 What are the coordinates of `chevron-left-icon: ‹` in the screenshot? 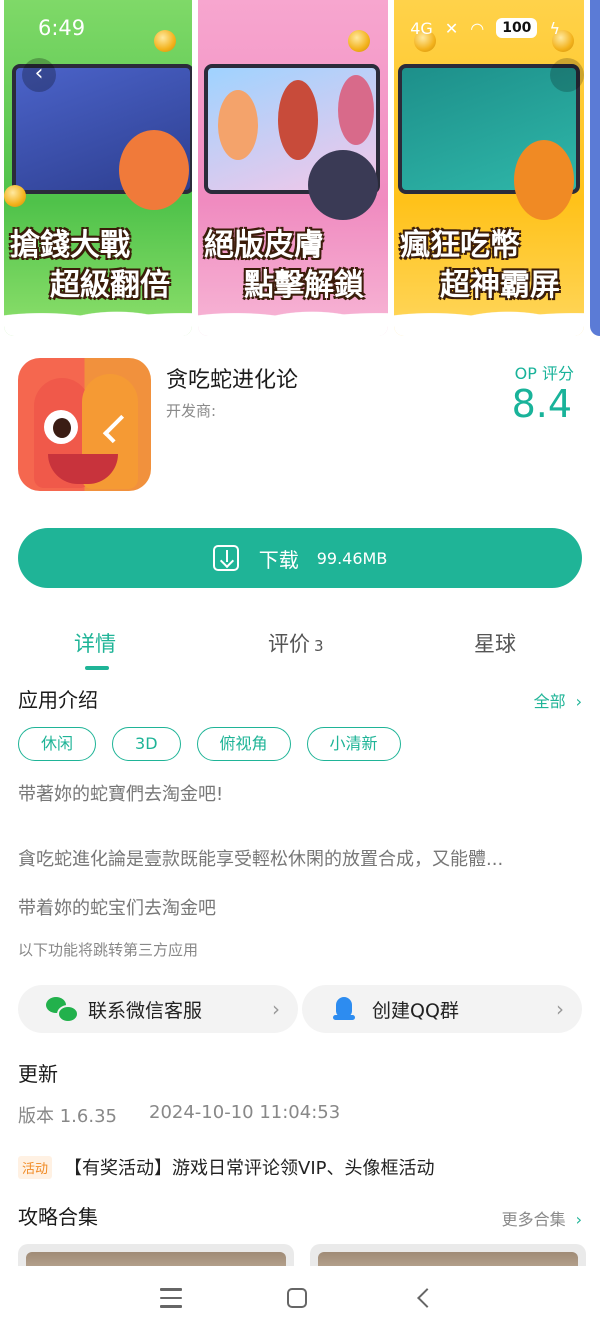 It's located at (39, 73).